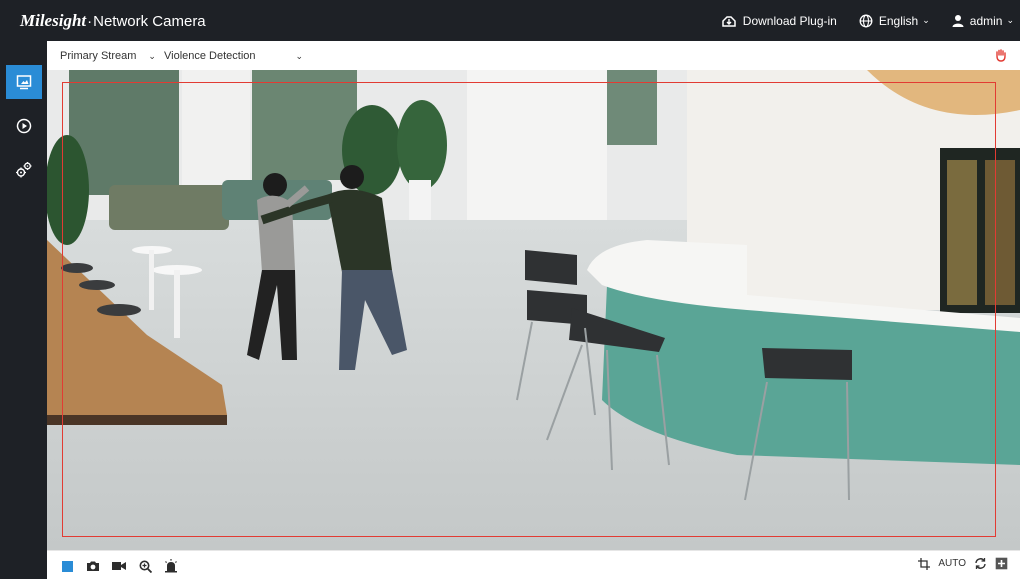 This screenshot has height=580, width=1020. I want to click on snapshot-icon, so click(93, 566).